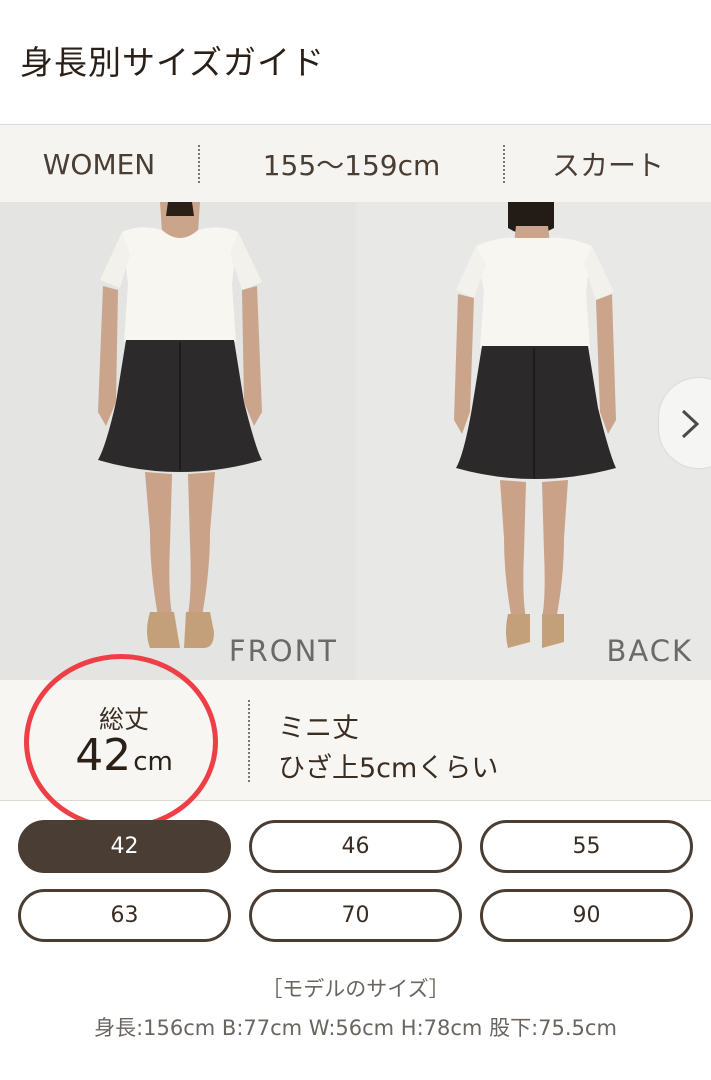 Image resolution: width=711 pixels, height=1080 pixels. Describe the element at coordinates (124, 846) in the screenshot. I see `size-button-42: 42` at that location.